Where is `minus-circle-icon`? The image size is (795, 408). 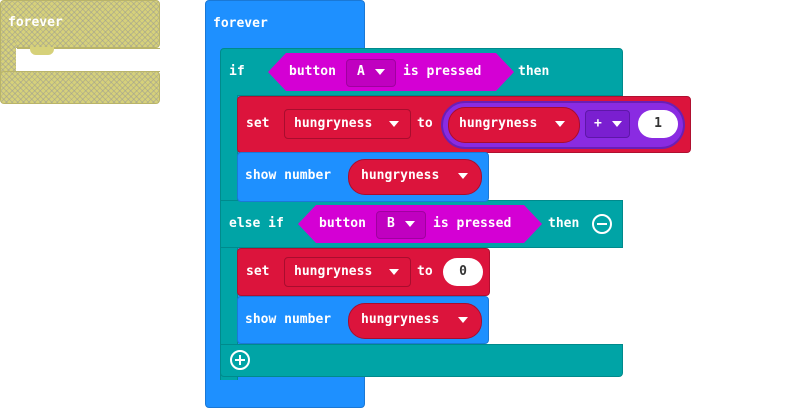
minus-circle-icon is located at coordinates (602, 224).